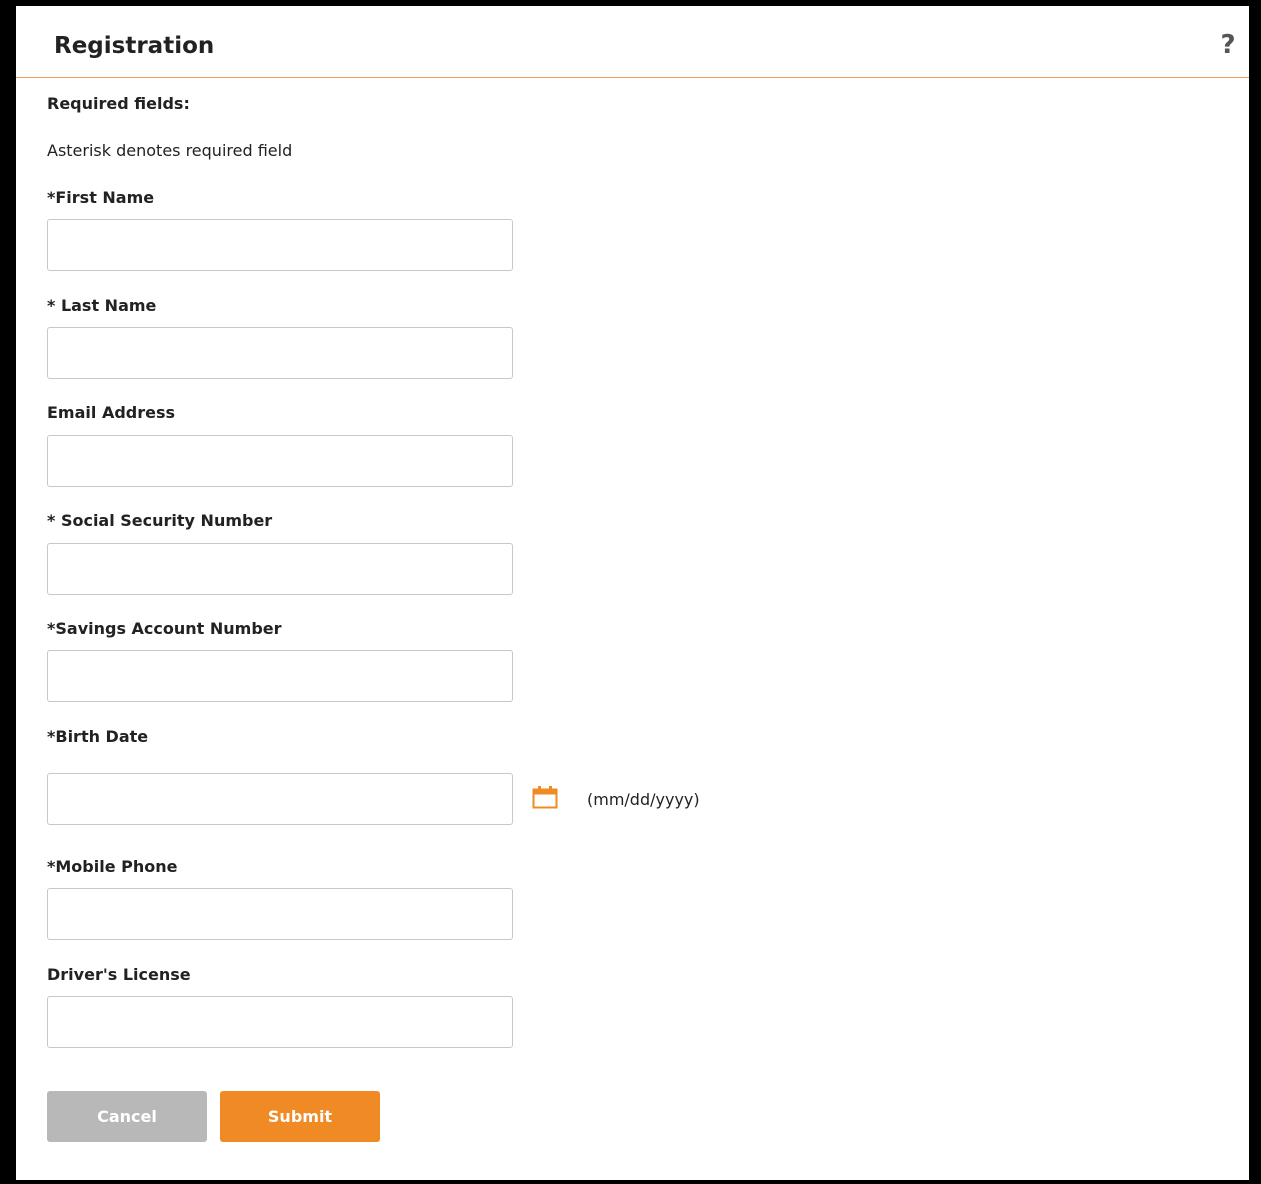 The height and width of the screenshot is (1184, 1261). What do you see at coordinates (112, 866) in the screenshot?
I see `mobile-phone-label: *Mobile Phone` at bounding box center [112, 866].